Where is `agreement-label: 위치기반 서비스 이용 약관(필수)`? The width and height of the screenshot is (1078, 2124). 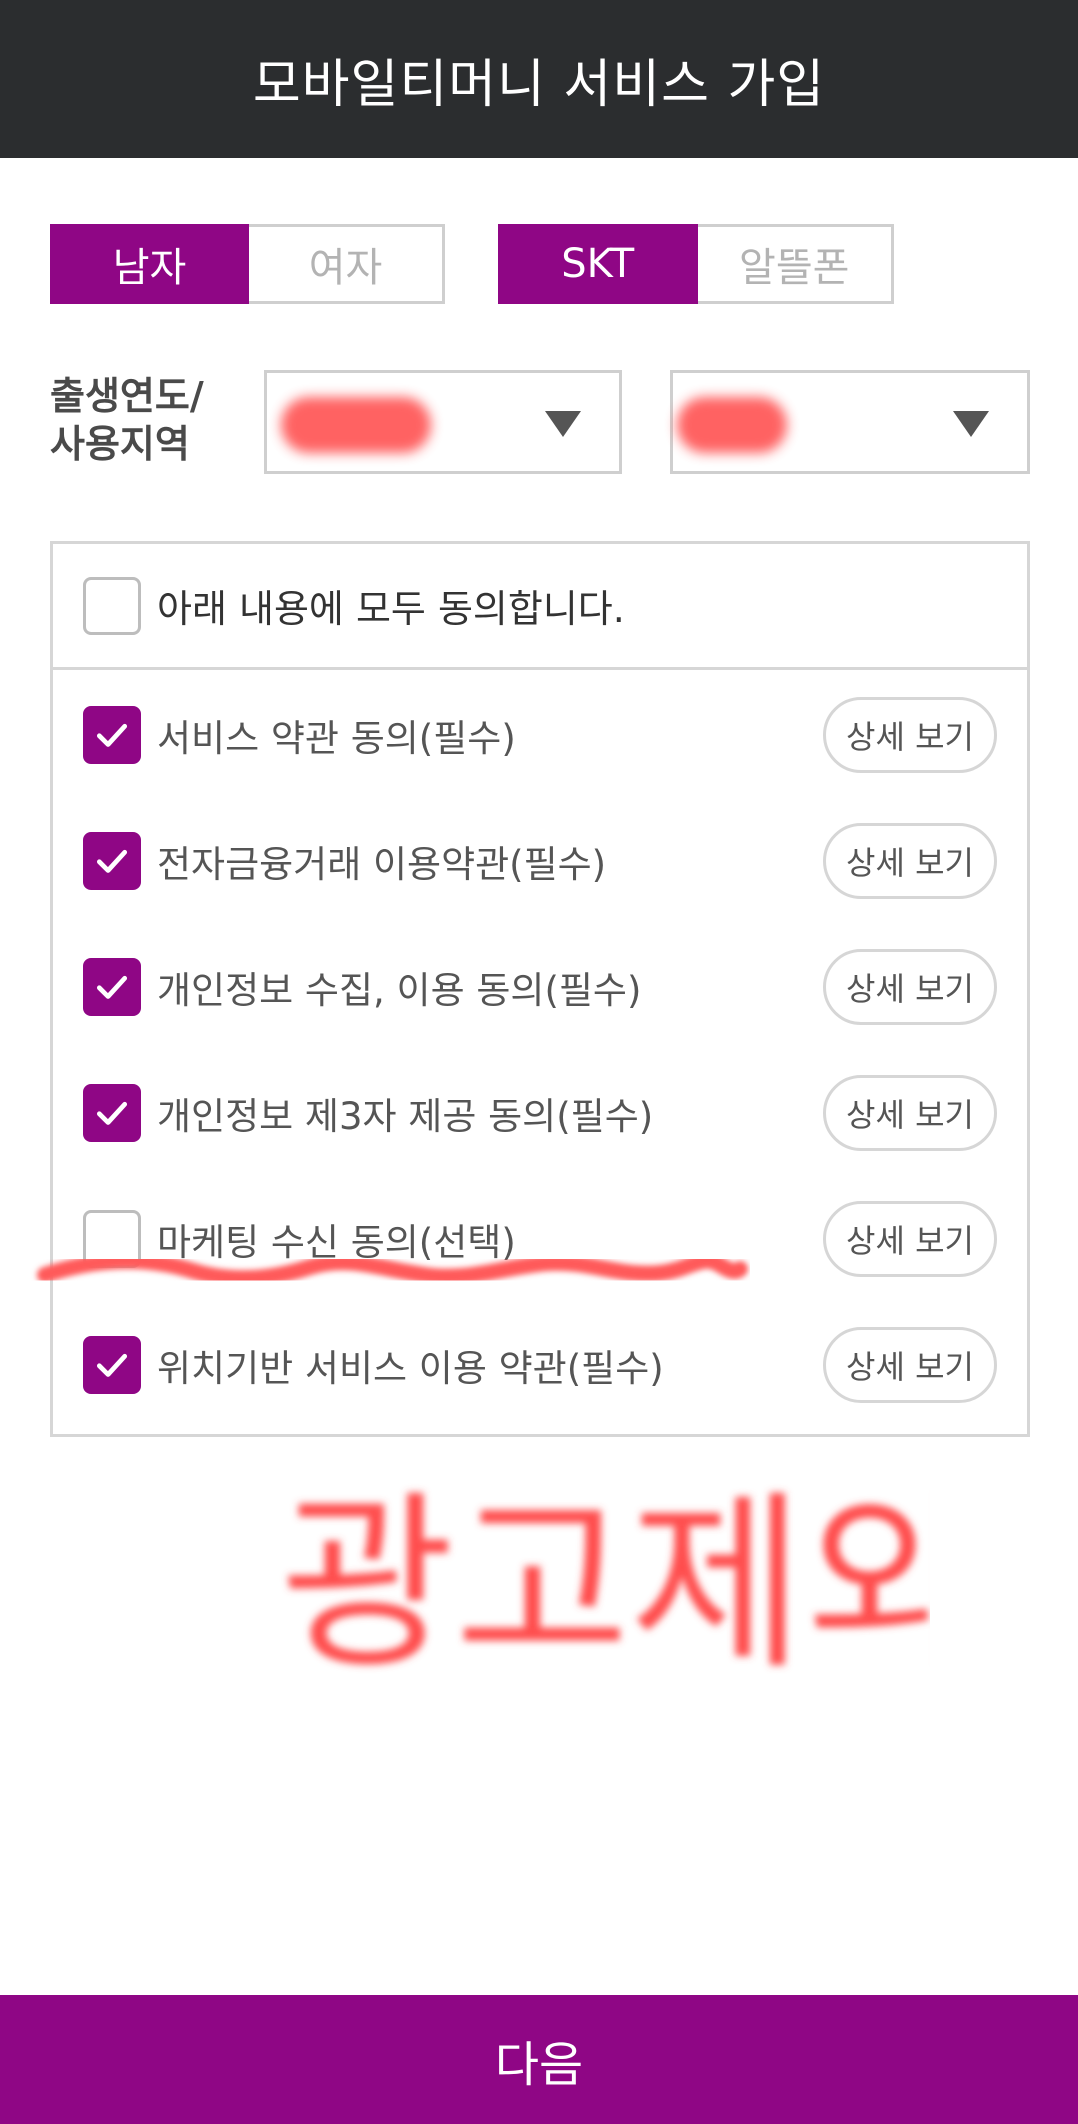 agreement-label: 위치기반 서비스 이용 약관(필수) is located at coordinates (410, 1368).